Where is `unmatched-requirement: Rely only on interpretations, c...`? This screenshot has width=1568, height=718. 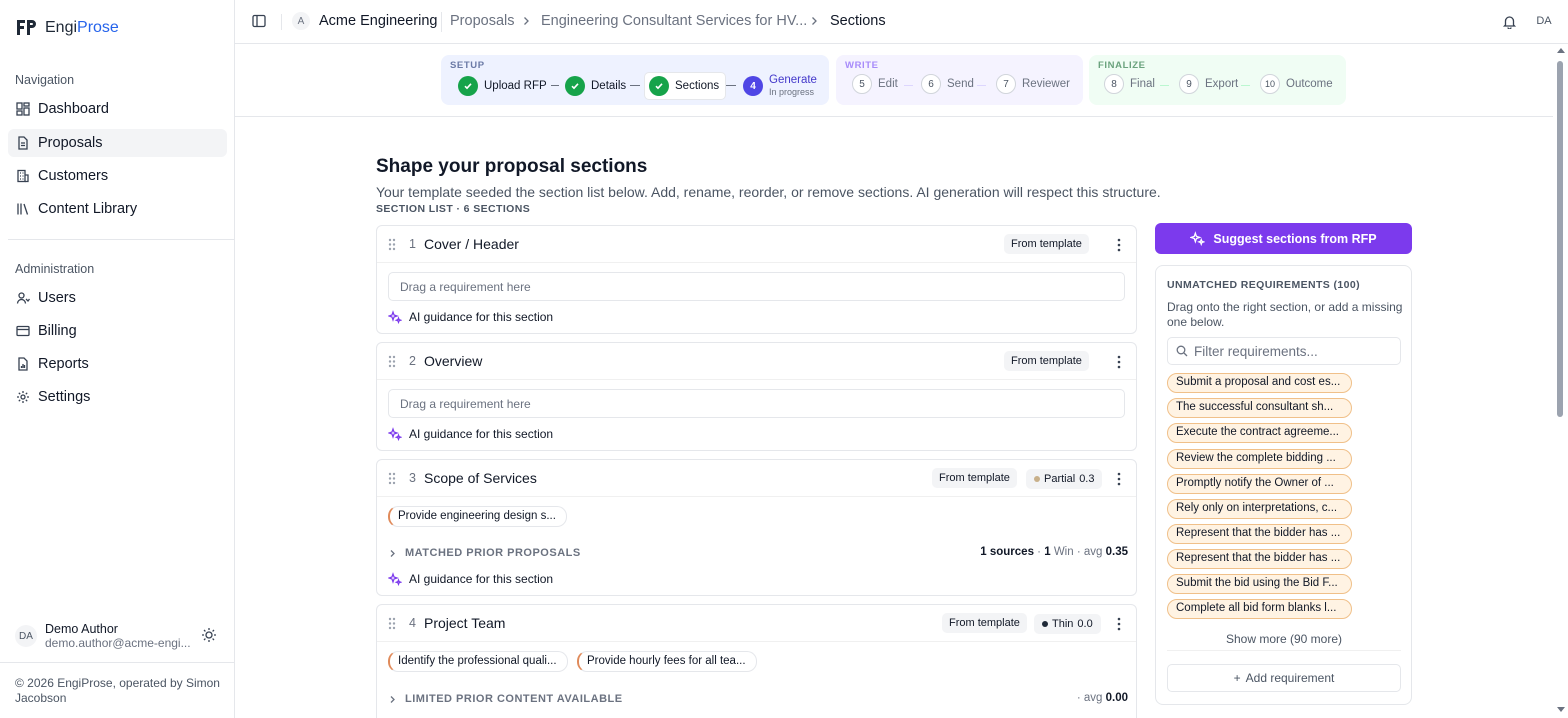 unmatched-requirement: Rely only on interpretations, c... is located at coordinates (1259, 509).